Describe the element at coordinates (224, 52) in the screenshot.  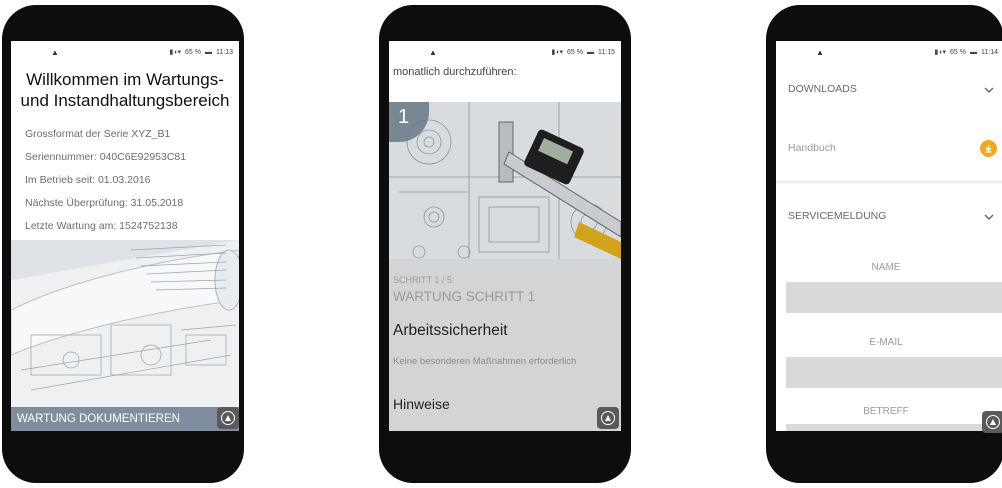
I see `clock: 11:13` at that location.